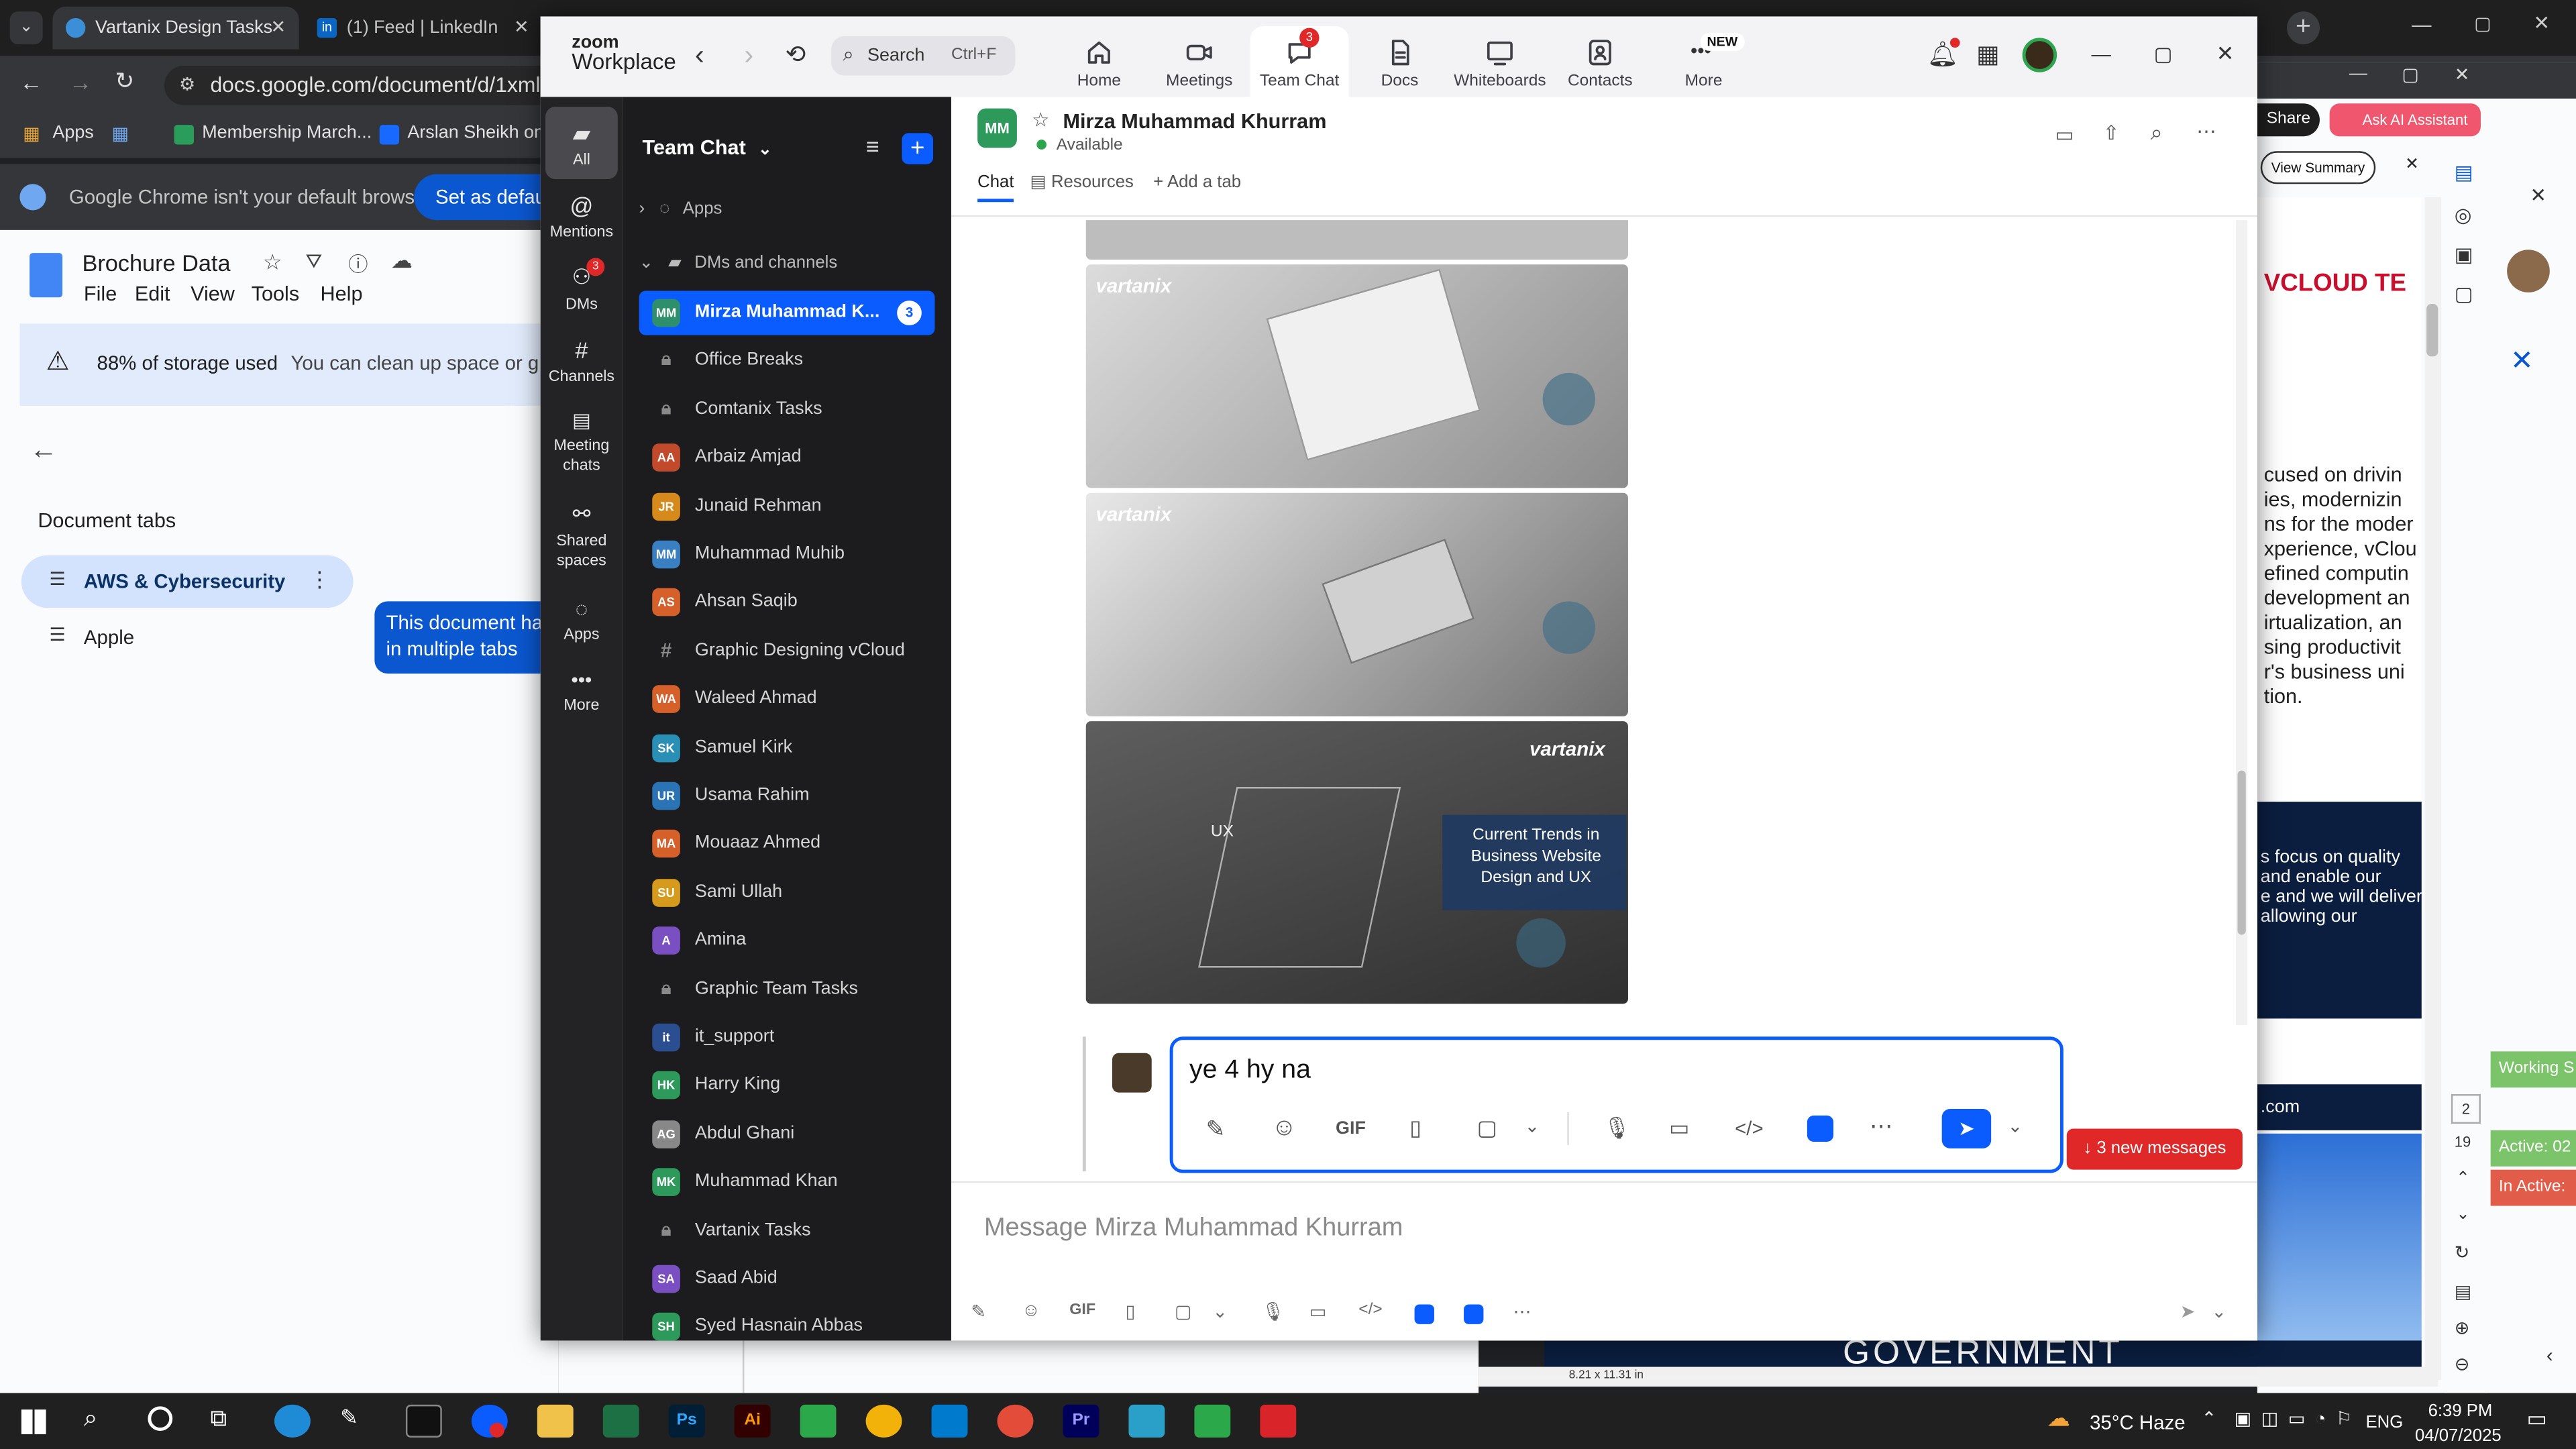 This screenshot has width=2576, height=1449. What do you see at coordinates (2541, 22) in the screenshot?
I see `close-window-icon: ✕` at bounding box center [2541, 22].